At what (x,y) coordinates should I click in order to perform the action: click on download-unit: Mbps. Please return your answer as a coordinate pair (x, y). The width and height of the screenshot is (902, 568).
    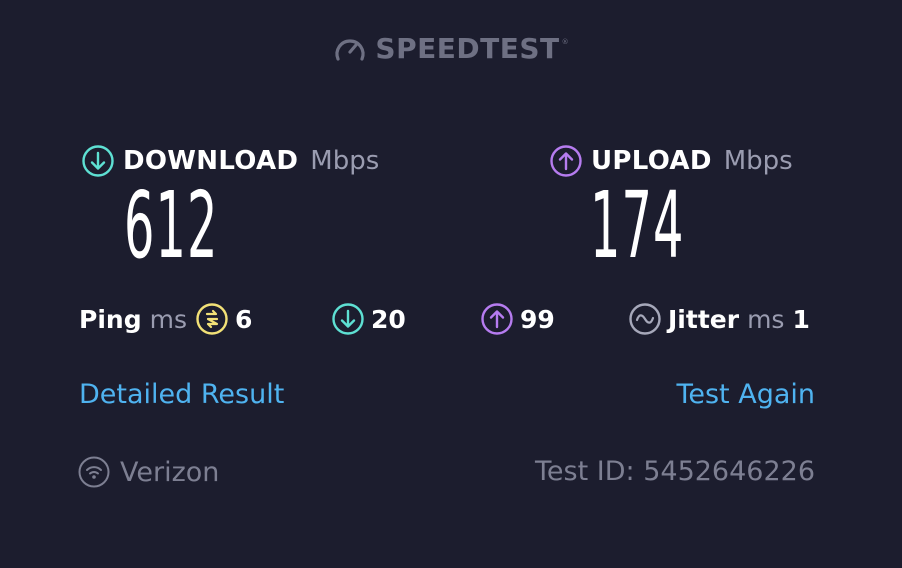
    Looking at the image, I should click on (345, 161).